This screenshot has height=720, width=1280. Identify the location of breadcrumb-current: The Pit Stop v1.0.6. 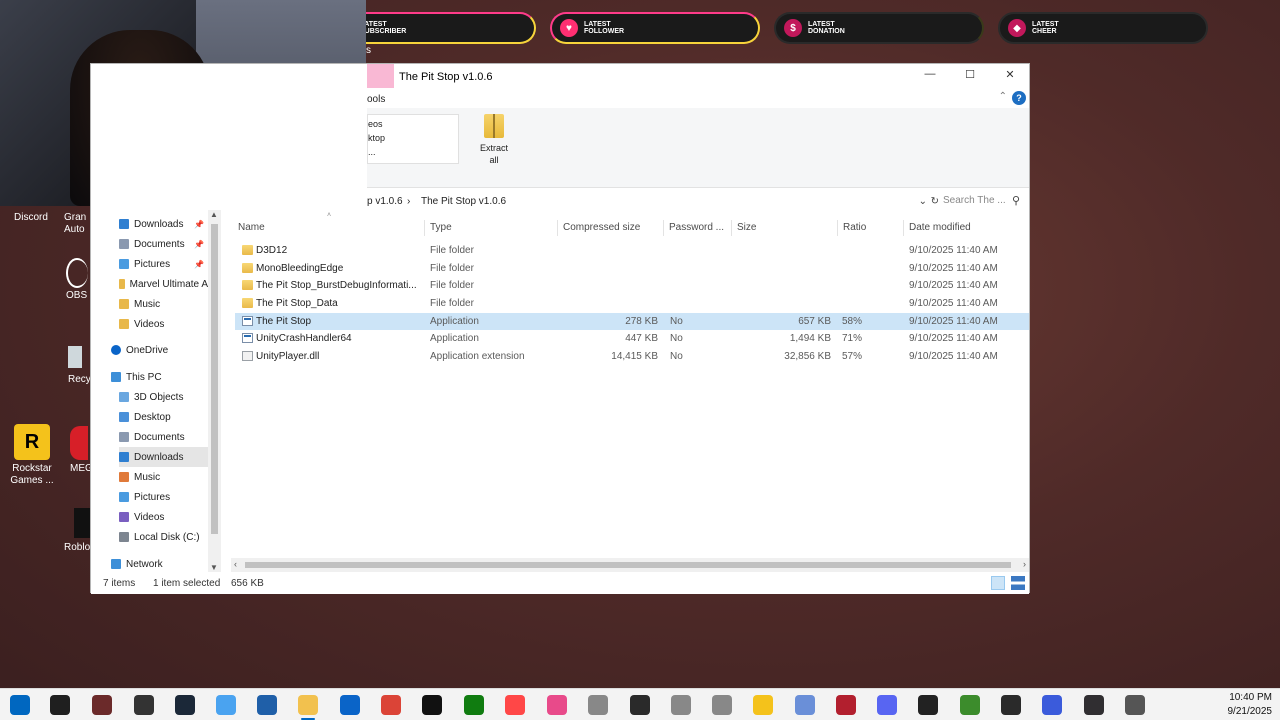
(463, 201).